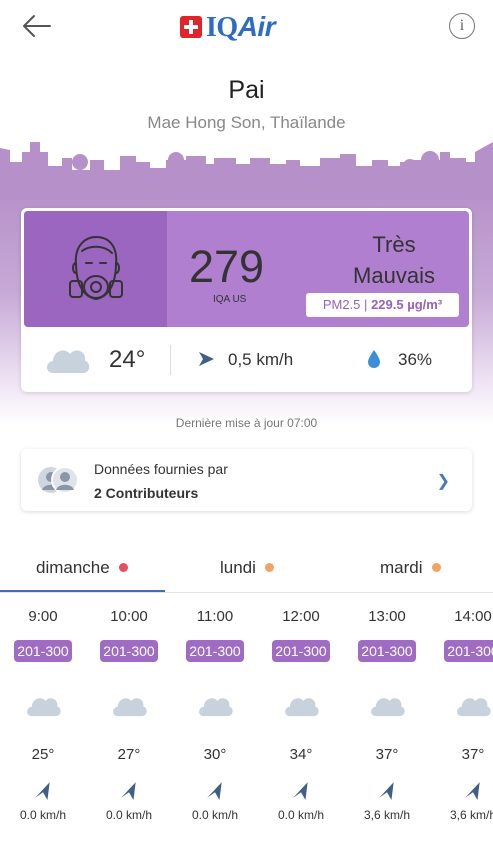  Describe the element at coordinates (215, 616) in the screenshot. I see `hour-time: 11:00` at that location.